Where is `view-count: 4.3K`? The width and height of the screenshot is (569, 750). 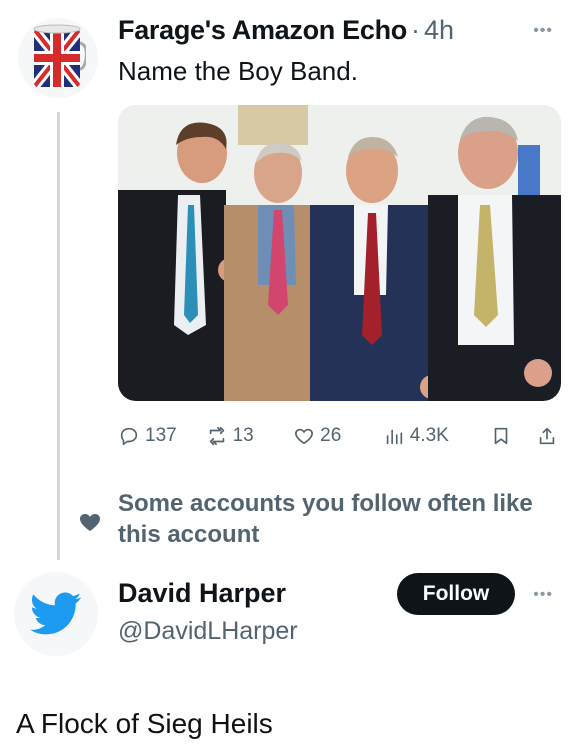
view-count: 4.3K is located at coordinates (429, 435).